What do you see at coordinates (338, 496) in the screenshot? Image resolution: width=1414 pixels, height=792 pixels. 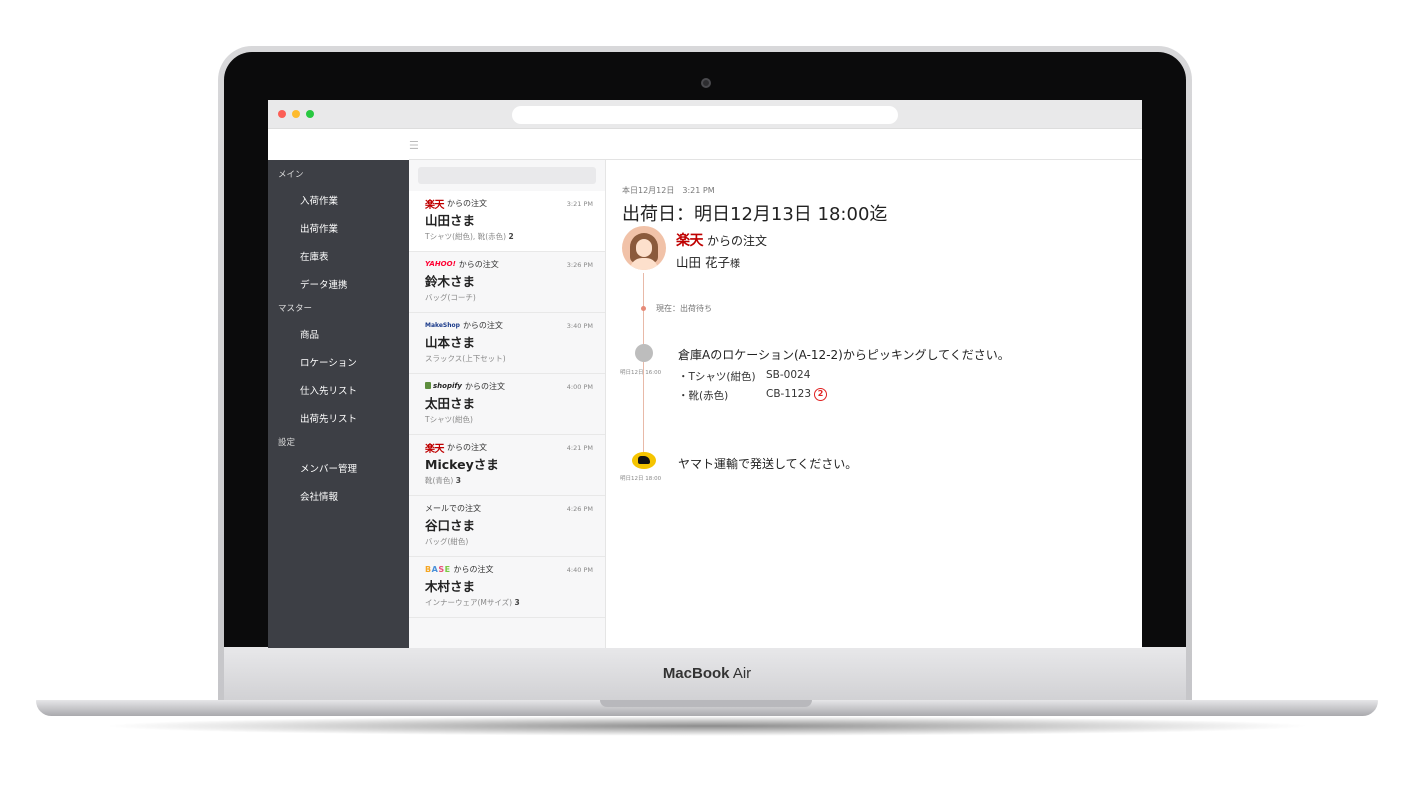 I see `sidebar-item-company: 会社情報` at bounding box center [338, 496].